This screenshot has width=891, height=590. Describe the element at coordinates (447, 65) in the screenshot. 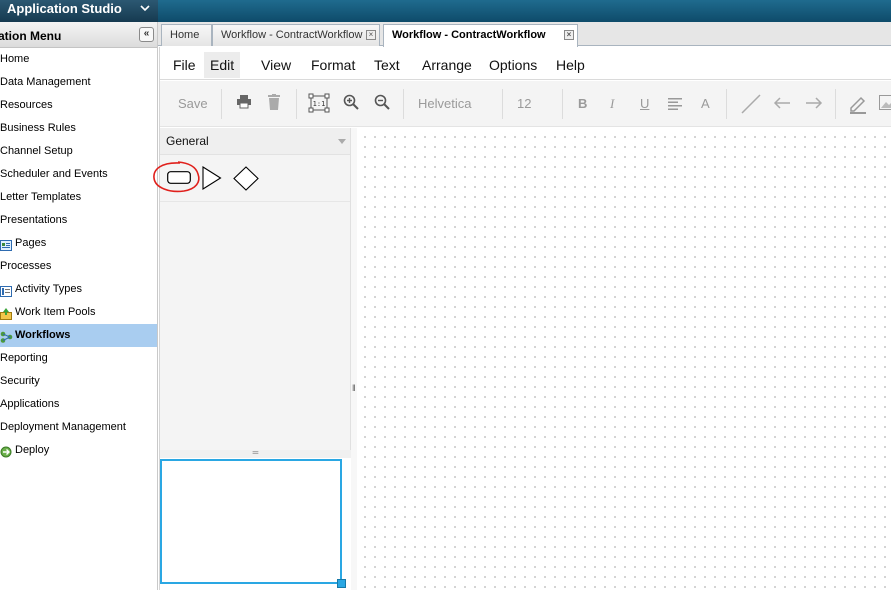

I see `menu-arrange: Arrange` at that location.